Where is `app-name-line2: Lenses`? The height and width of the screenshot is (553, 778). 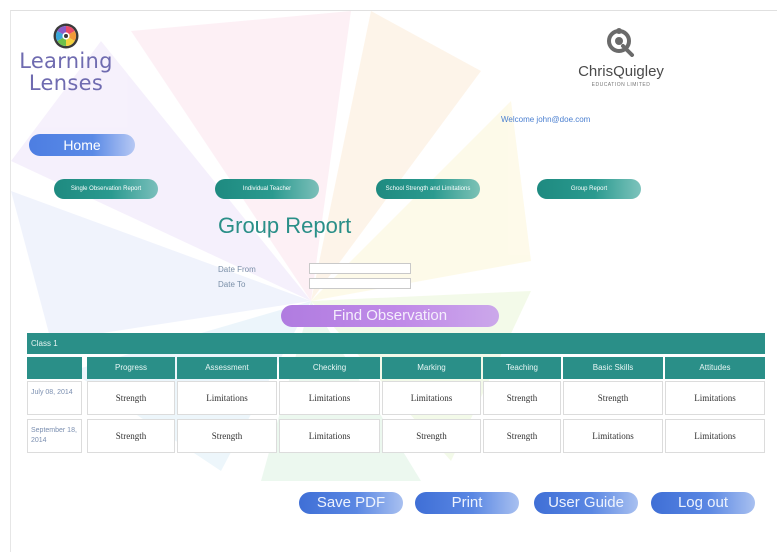
app-name-line2: Lenses is located at coordinates (66, 83).